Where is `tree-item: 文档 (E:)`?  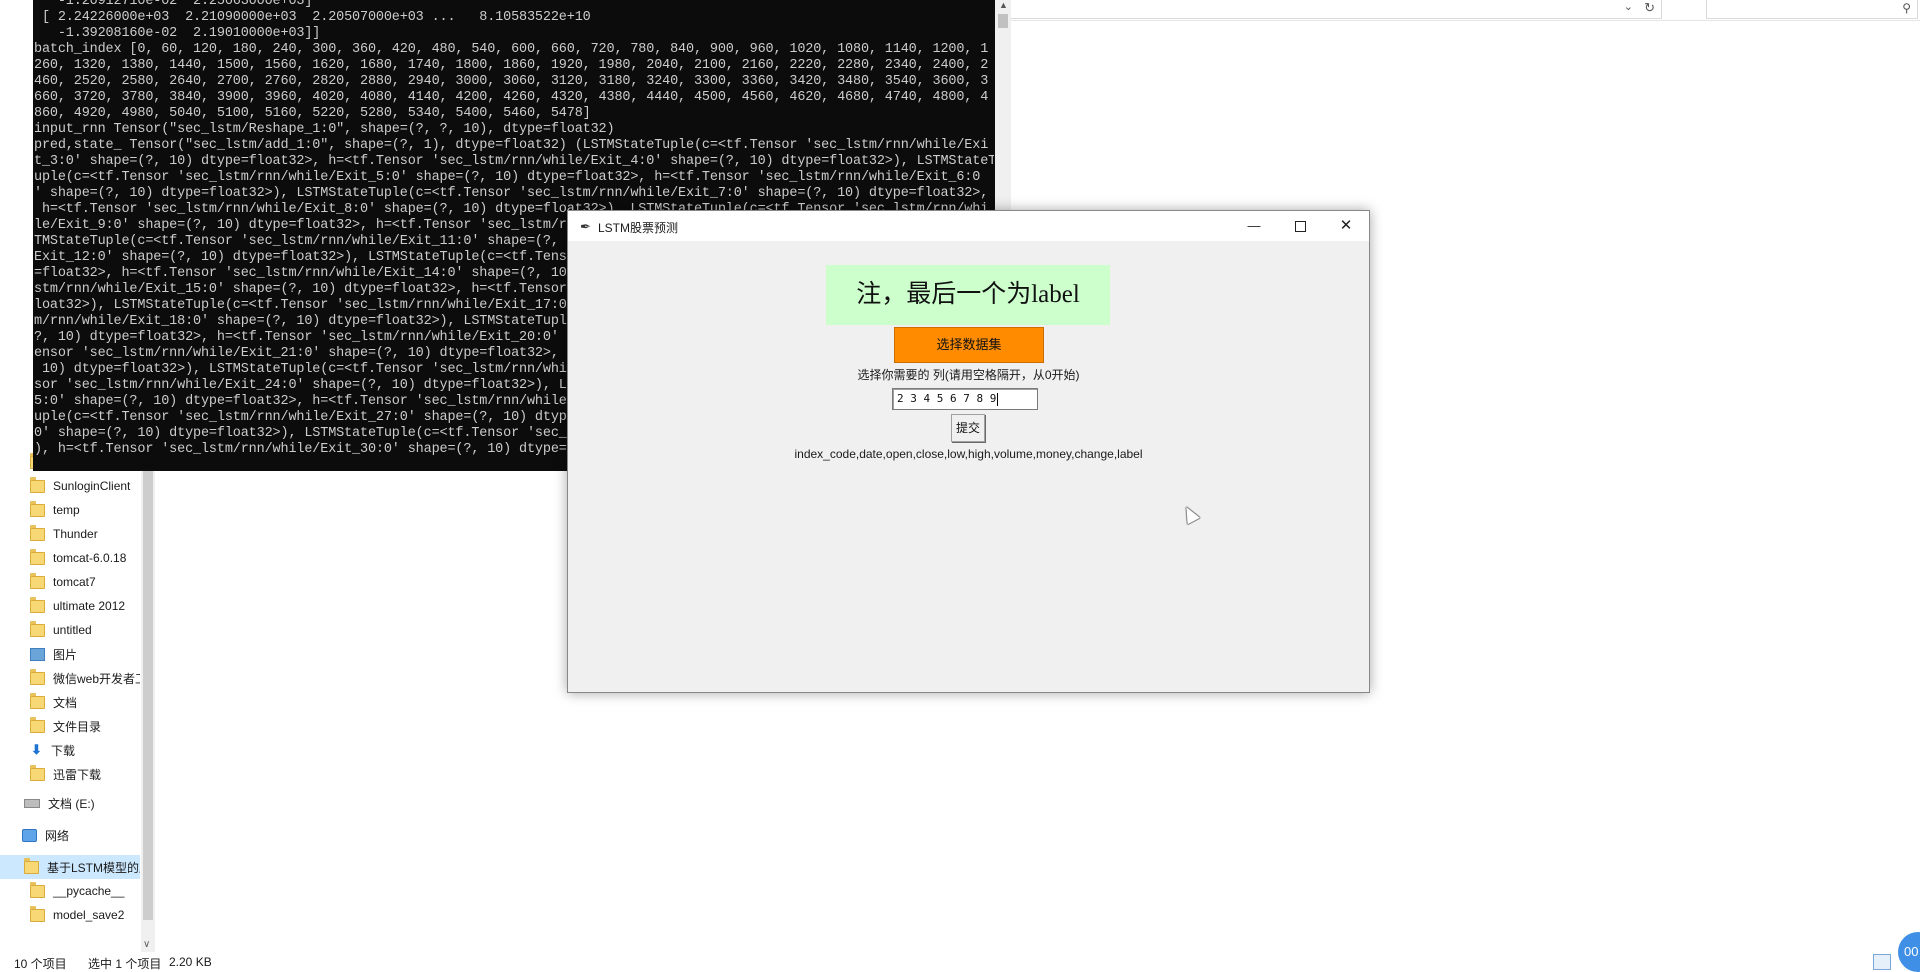 tree-item: 文档 (E:) is located at coordinates (70, 803).